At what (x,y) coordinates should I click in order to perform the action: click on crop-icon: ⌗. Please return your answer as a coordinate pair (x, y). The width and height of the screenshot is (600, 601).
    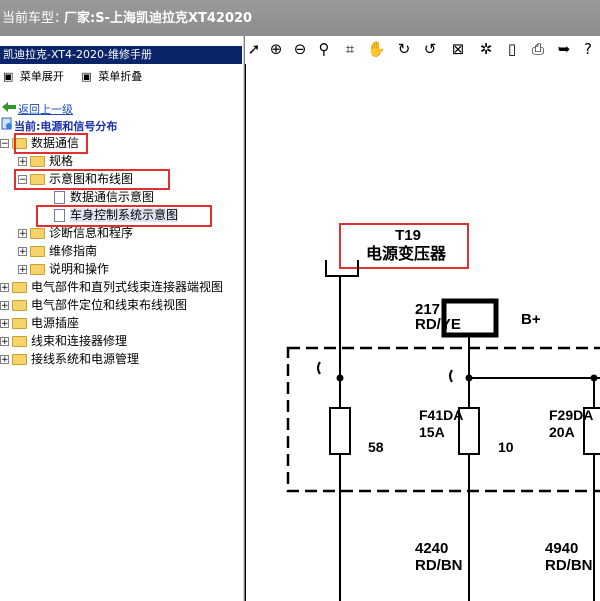
    Looking at the image, I should click on (350, 49).